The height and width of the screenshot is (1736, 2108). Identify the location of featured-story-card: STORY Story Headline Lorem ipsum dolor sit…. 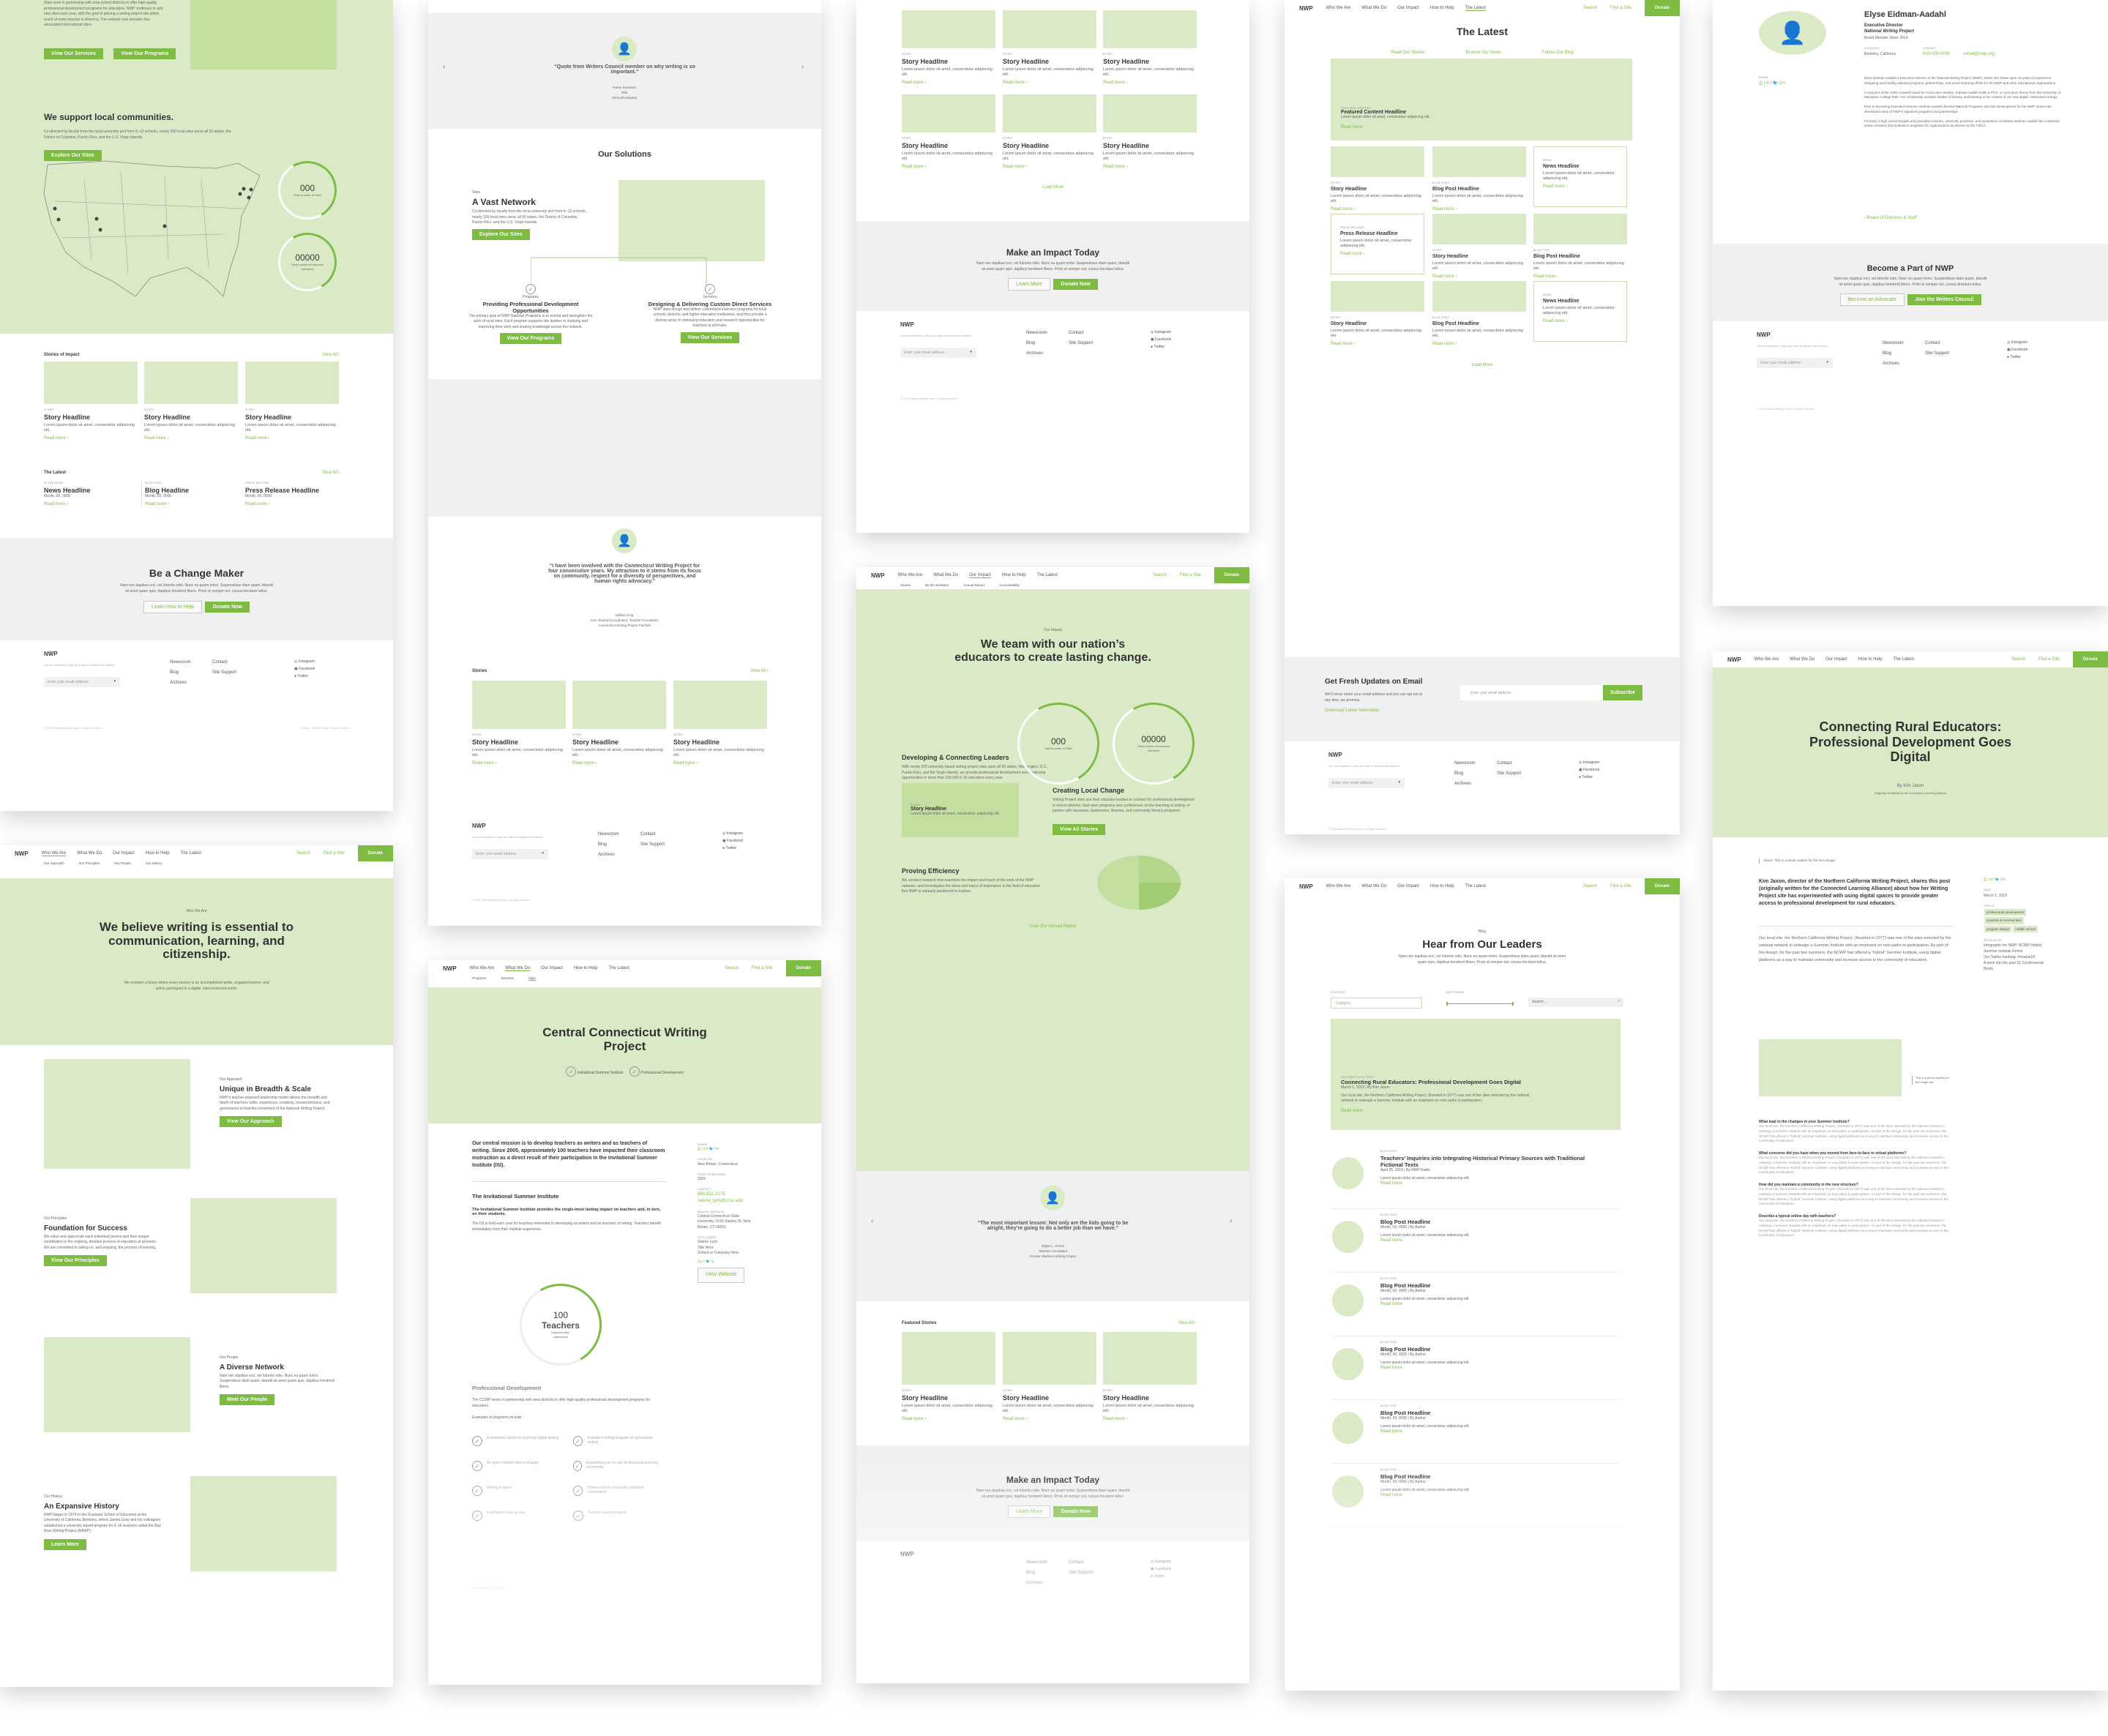
(960, 810).